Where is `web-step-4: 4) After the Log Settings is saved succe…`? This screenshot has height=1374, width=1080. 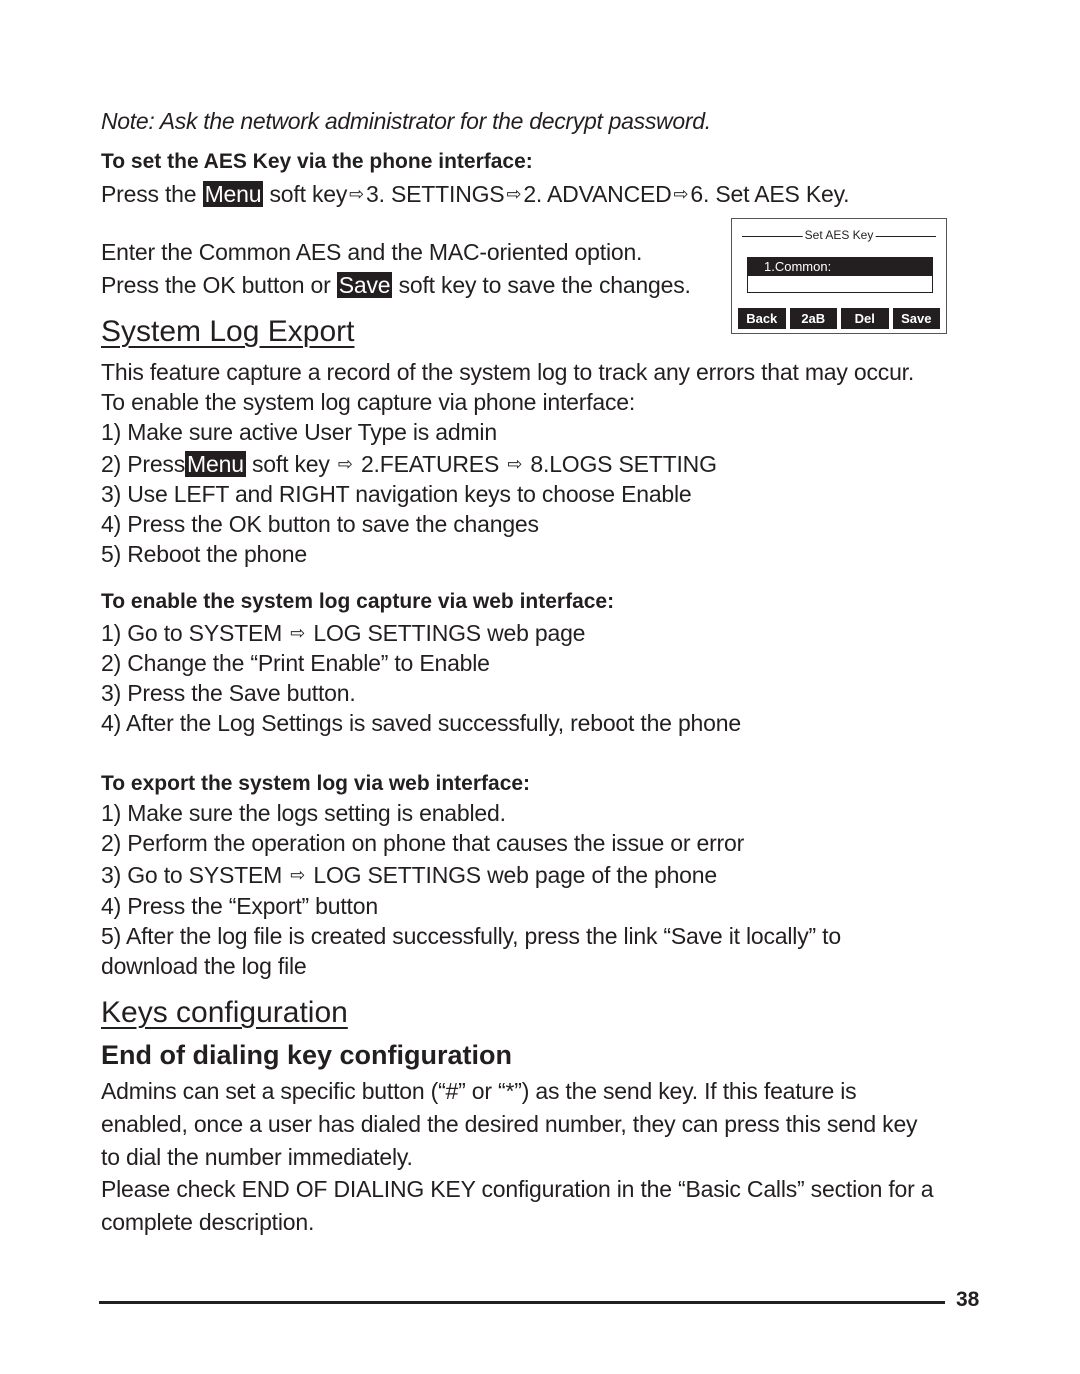
web-step-4: 4) After the Log Settings is saved succe… is located at coordinates (421, 723).